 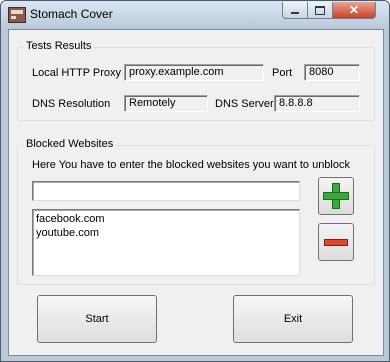 What do you see at coordinates (166, 233) in the screenshot?
I see `list-item: youtube.com` at bounding box center [166, 233].